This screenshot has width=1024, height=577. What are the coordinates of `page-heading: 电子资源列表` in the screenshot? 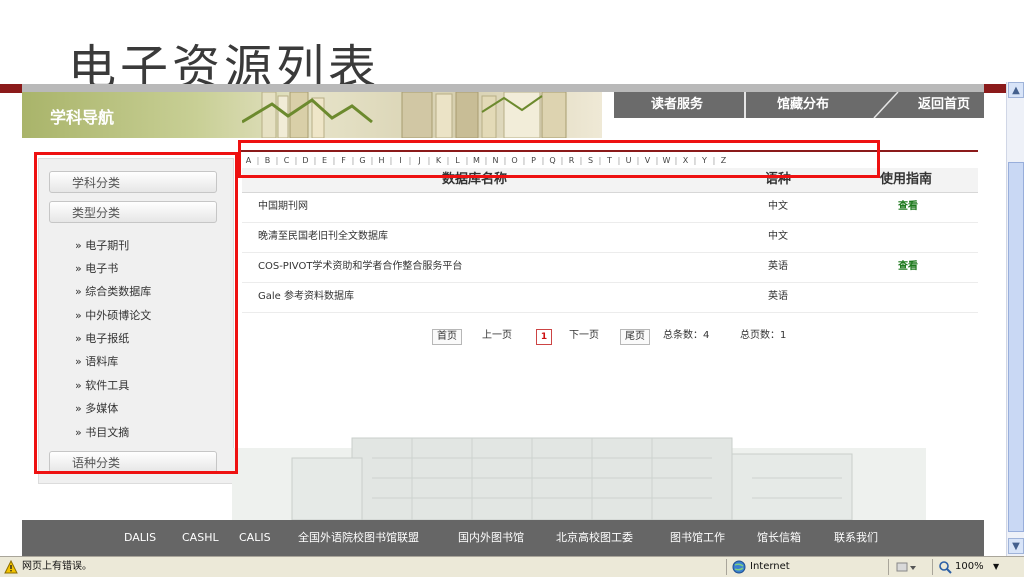 It's located at (224, 63).